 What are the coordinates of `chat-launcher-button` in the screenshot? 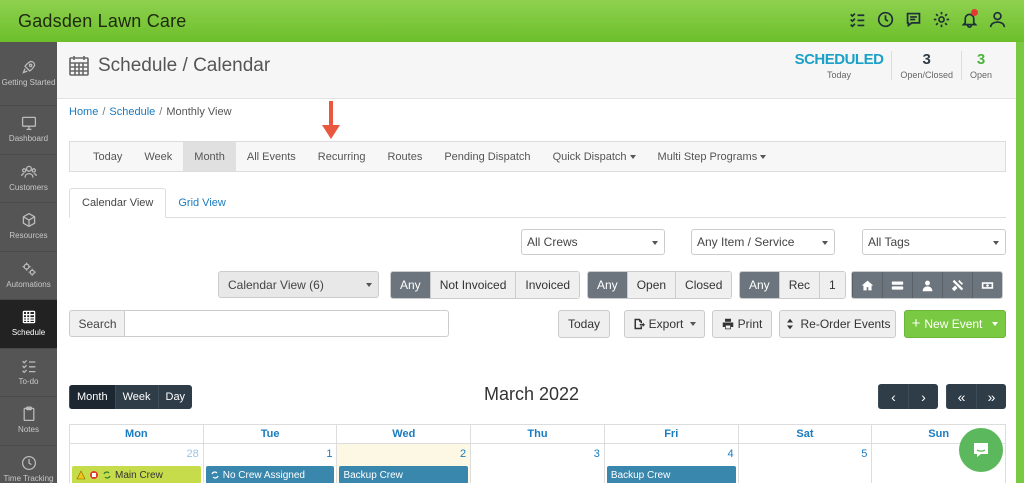 It's located at (981, 450).